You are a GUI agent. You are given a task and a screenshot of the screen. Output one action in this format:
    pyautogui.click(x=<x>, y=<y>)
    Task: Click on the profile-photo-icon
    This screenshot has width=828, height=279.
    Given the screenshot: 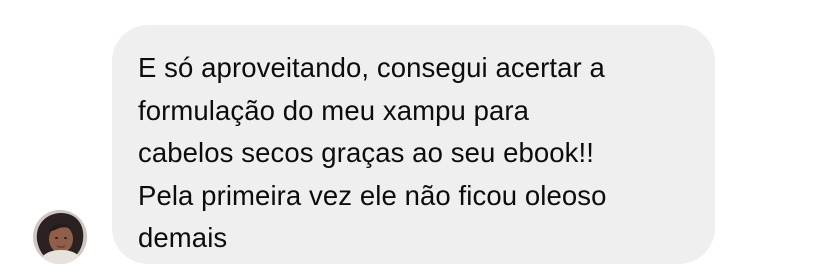 What is the action you would take?
    pyautogui.click(x=60, y=237)
    